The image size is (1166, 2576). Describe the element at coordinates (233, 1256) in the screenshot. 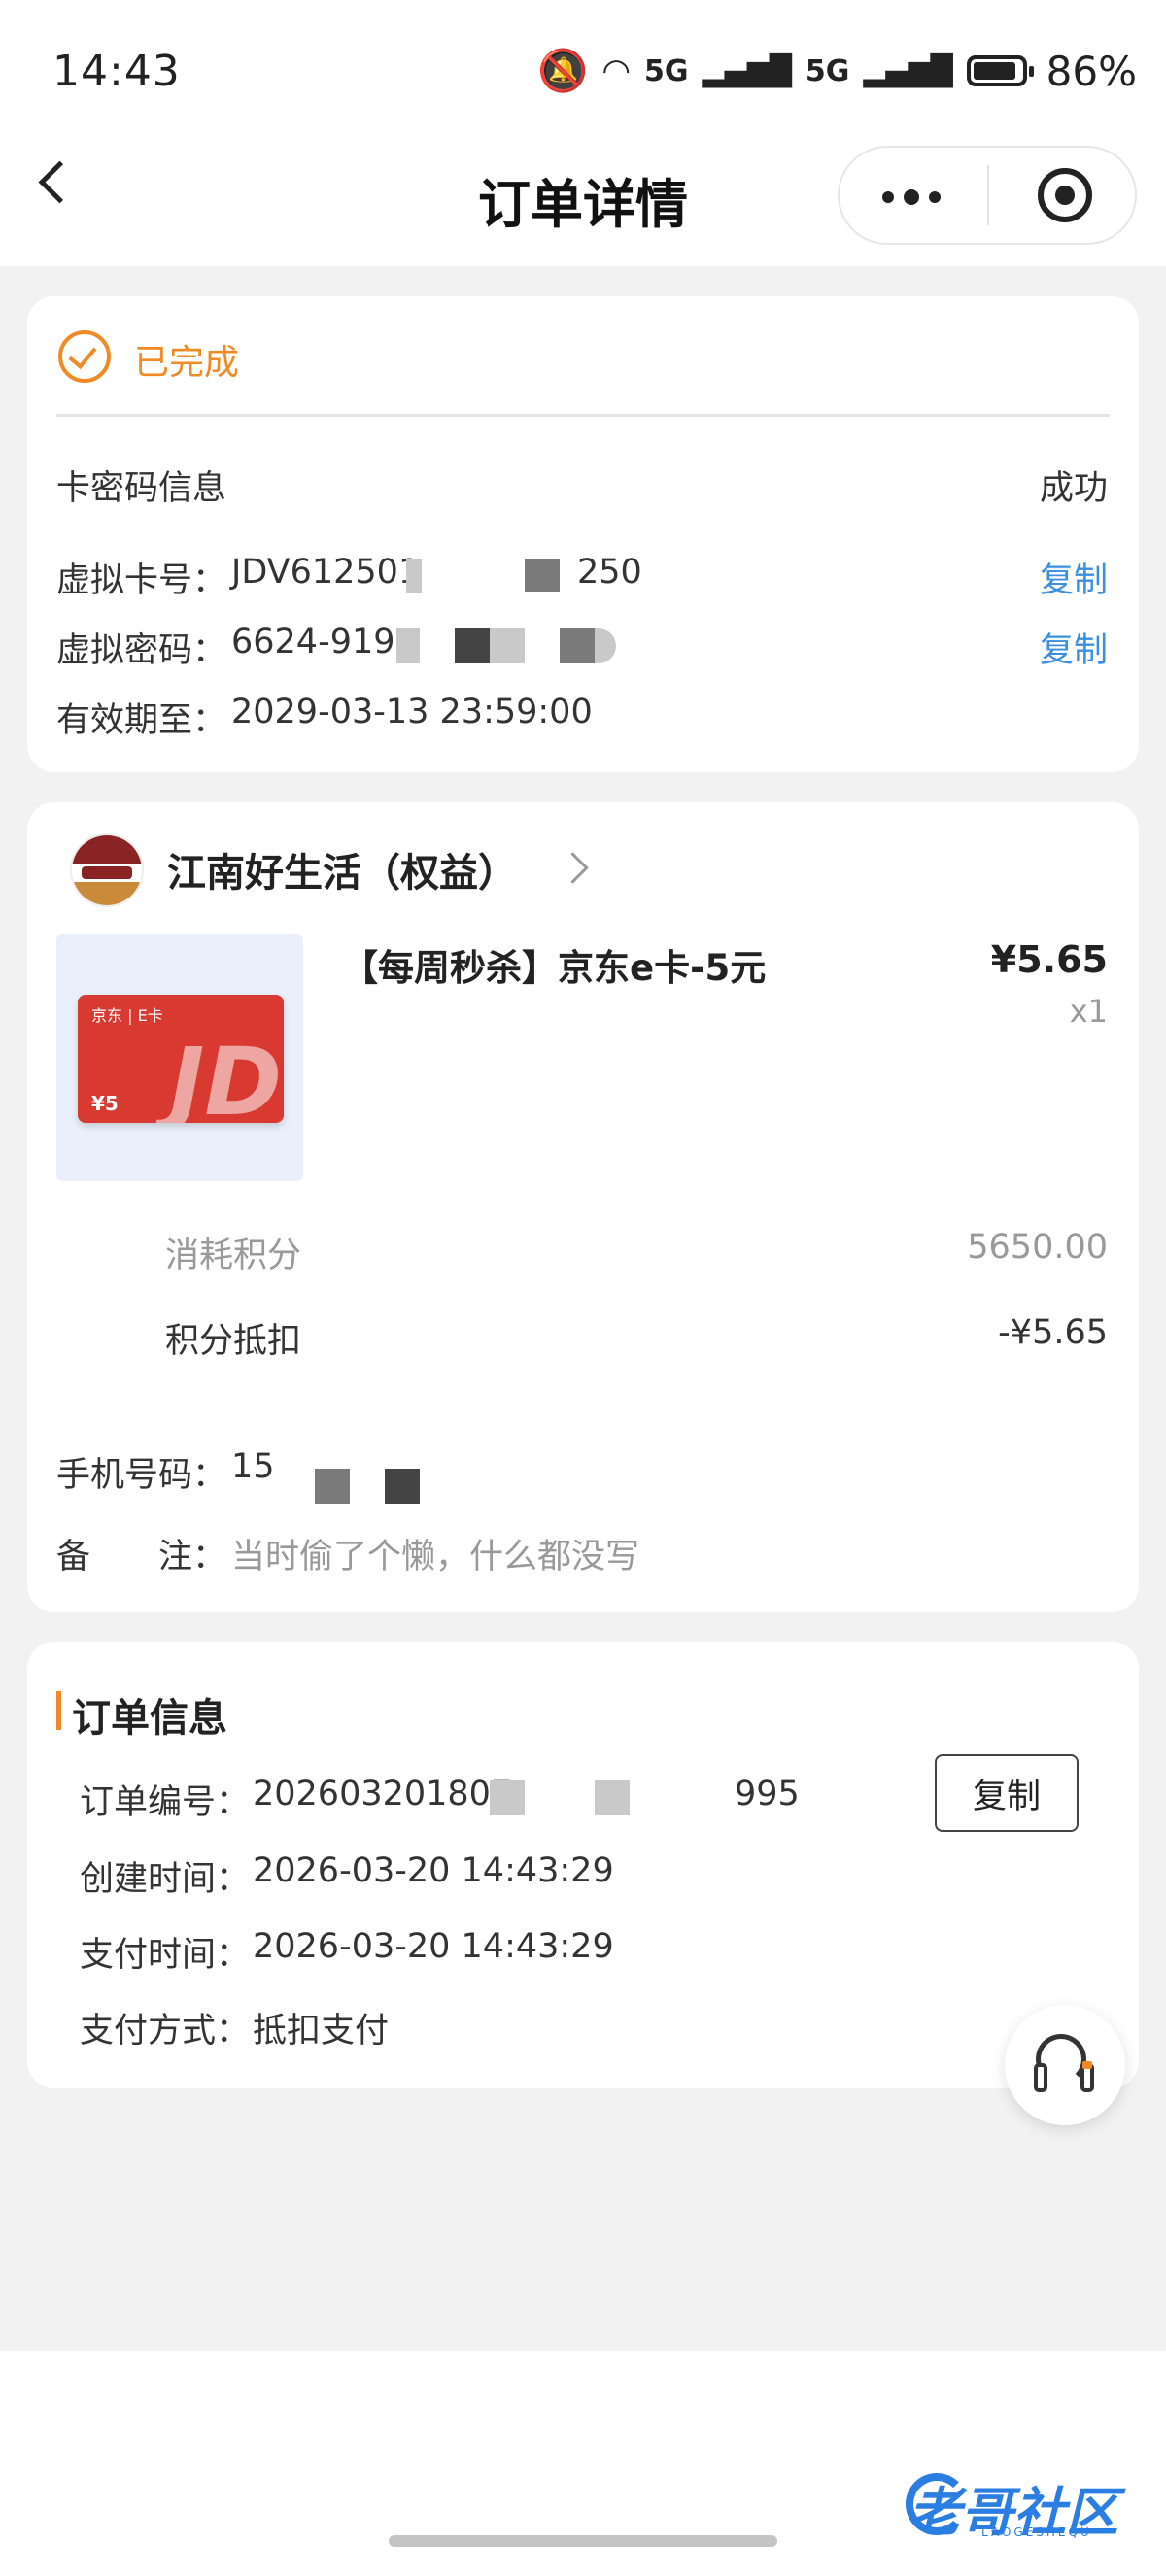

I see `points-consumed-label: 消耗积分` at that location.